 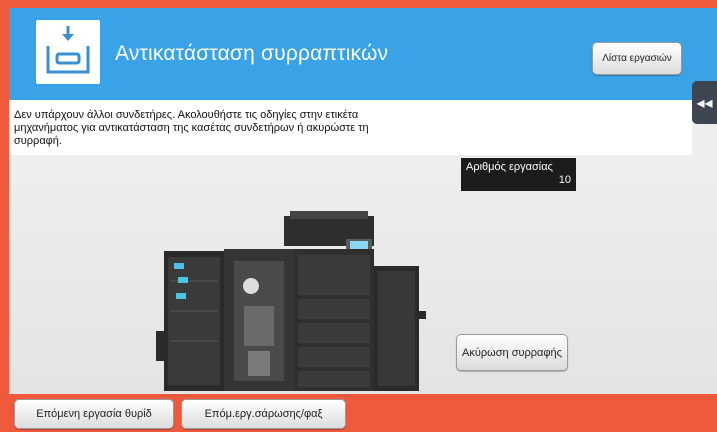 I want to click on next-scan-fax-job-button: Επόμ.εργ.σάρωσης/φαξ, so click(x=263, y=414).